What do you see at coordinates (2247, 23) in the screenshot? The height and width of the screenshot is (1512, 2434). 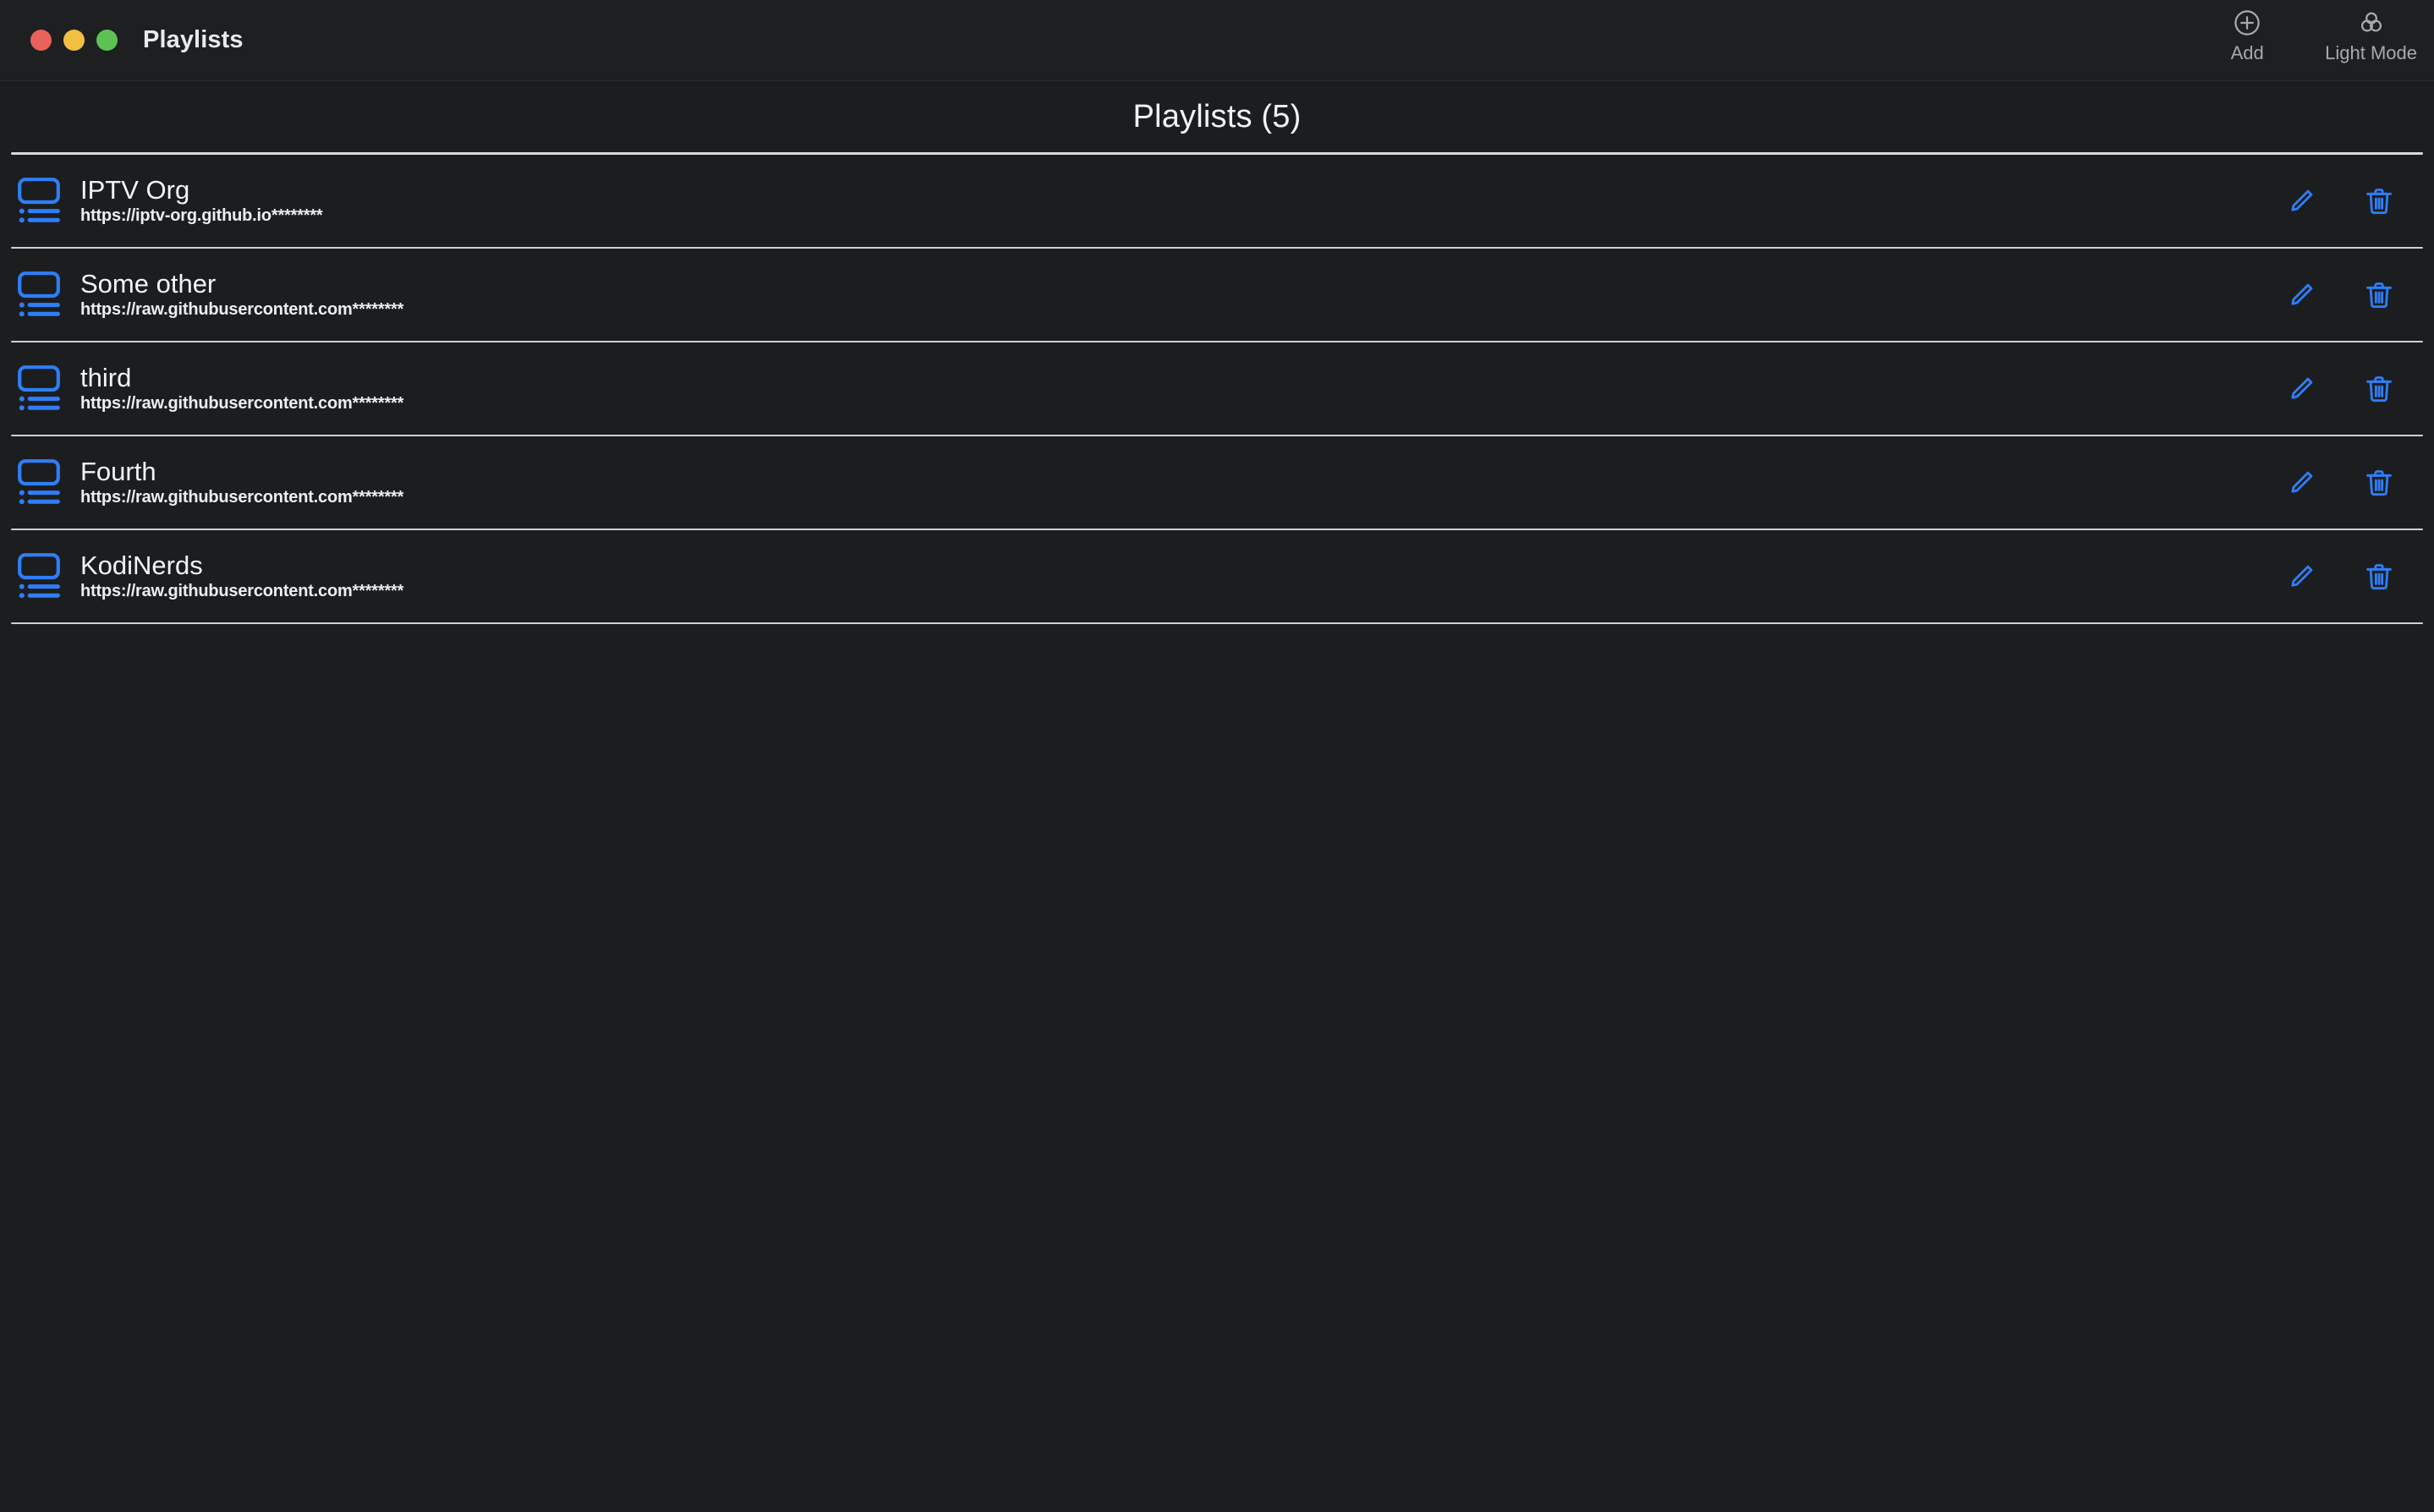 I see `plus-circle-icon` at bounding box center [2247, 23].